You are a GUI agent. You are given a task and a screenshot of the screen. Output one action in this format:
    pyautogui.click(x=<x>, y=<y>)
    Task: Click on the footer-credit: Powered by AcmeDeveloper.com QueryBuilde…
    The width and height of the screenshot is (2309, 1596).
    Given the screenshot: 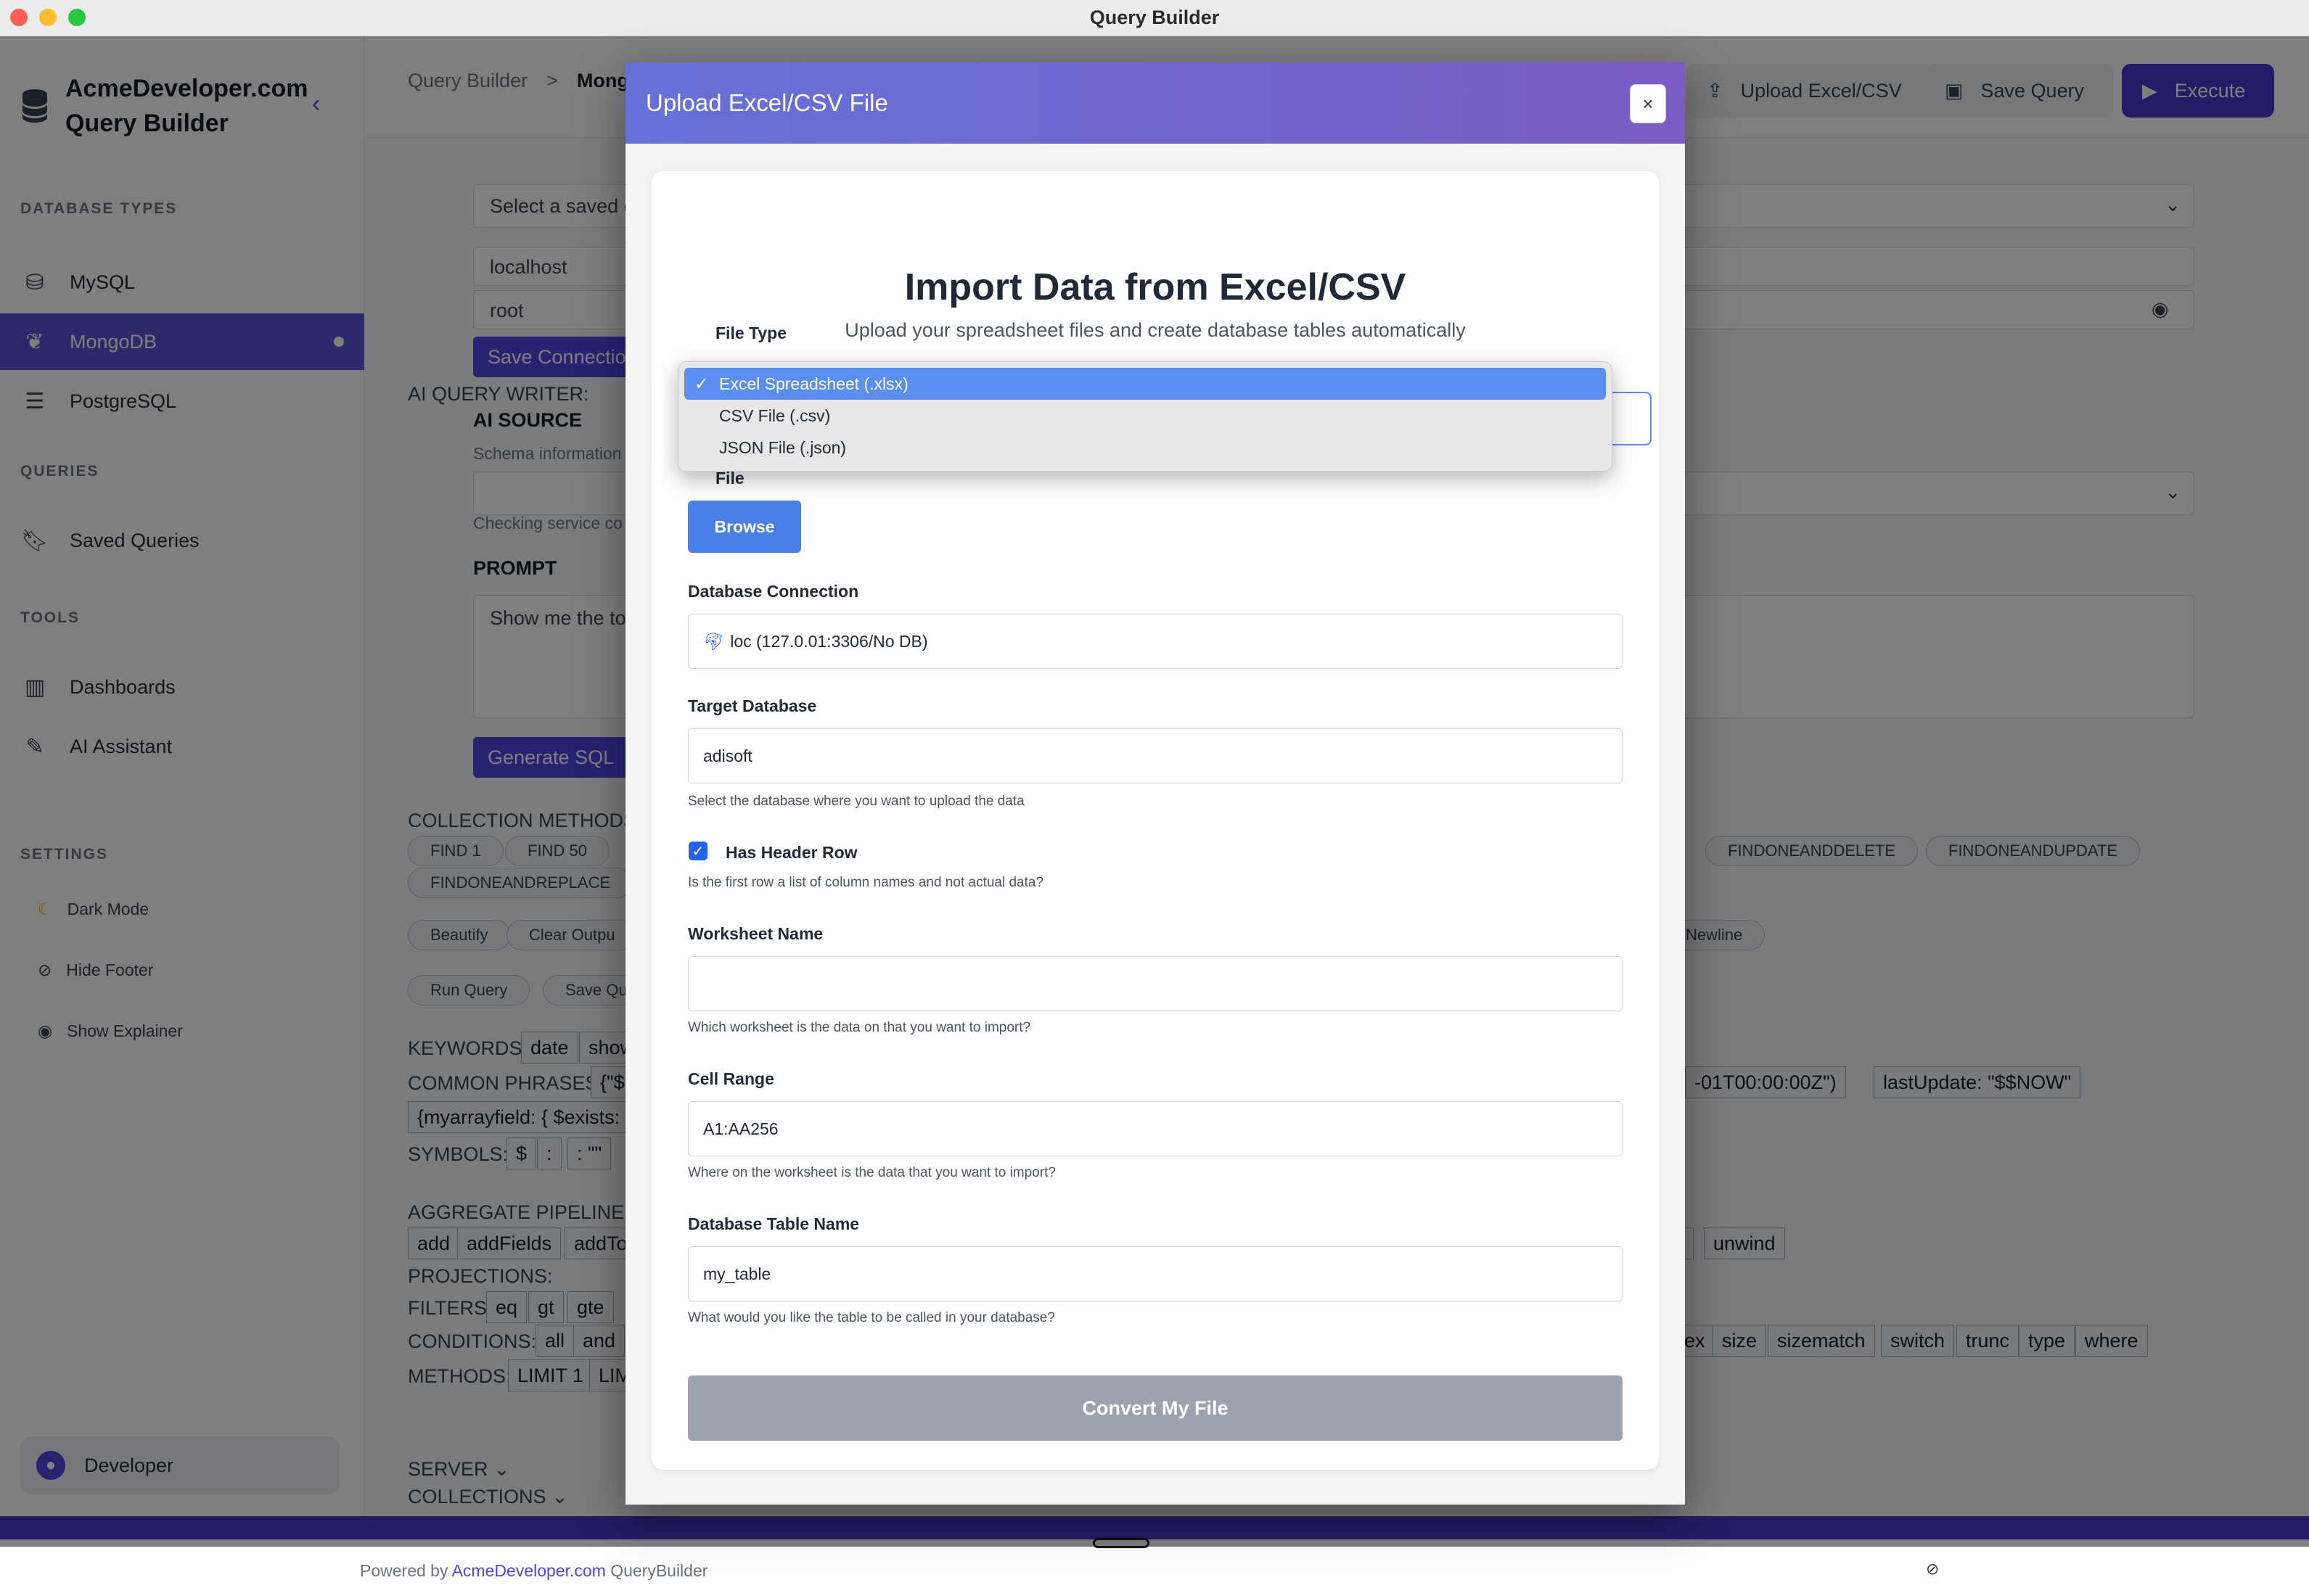 What is the action you would take?
    pyautogui.click(x=534, y=1571)
    